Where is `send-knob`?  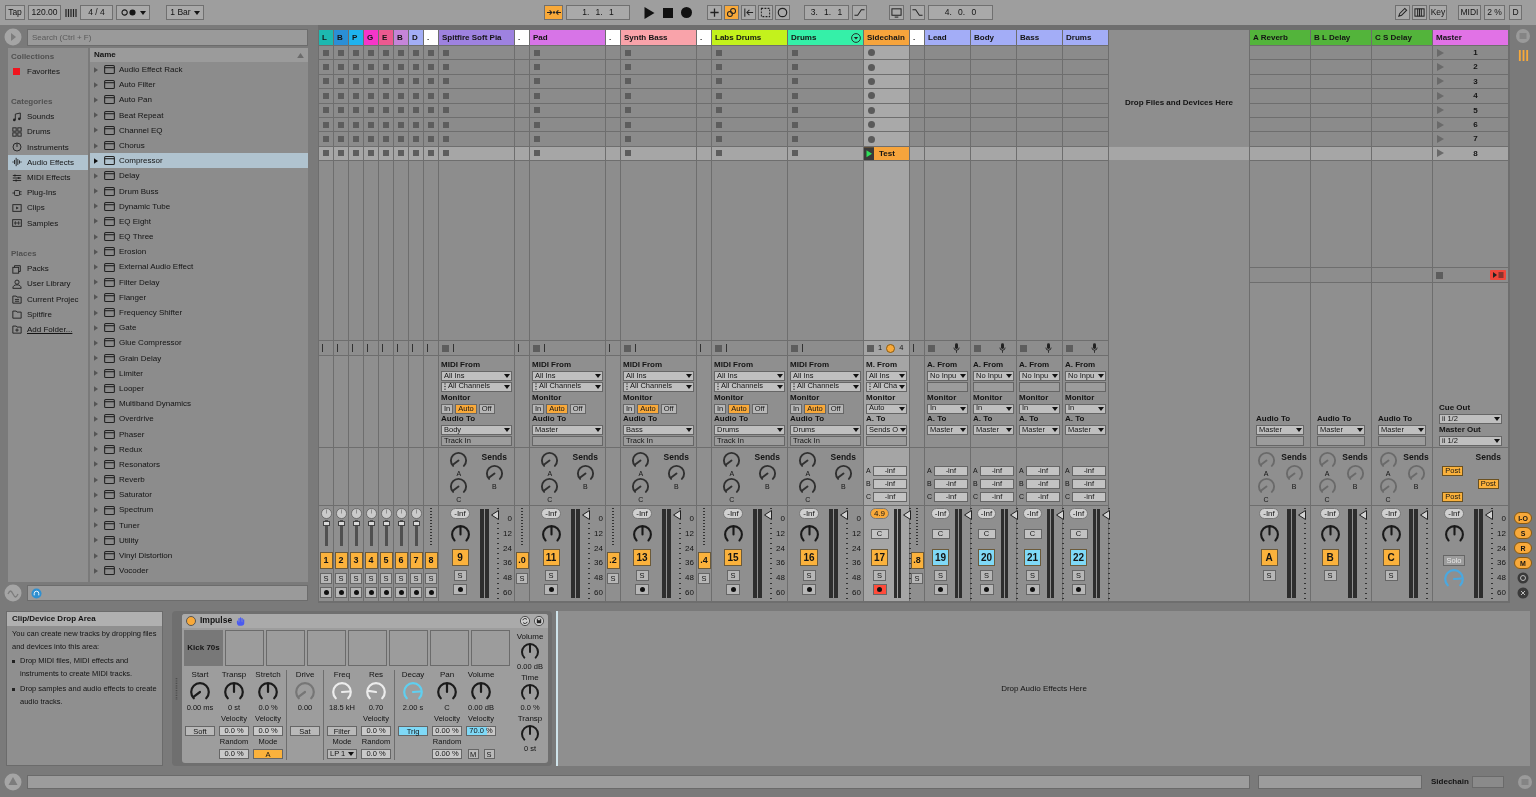
send-knob is located at coordinates (641, 460).